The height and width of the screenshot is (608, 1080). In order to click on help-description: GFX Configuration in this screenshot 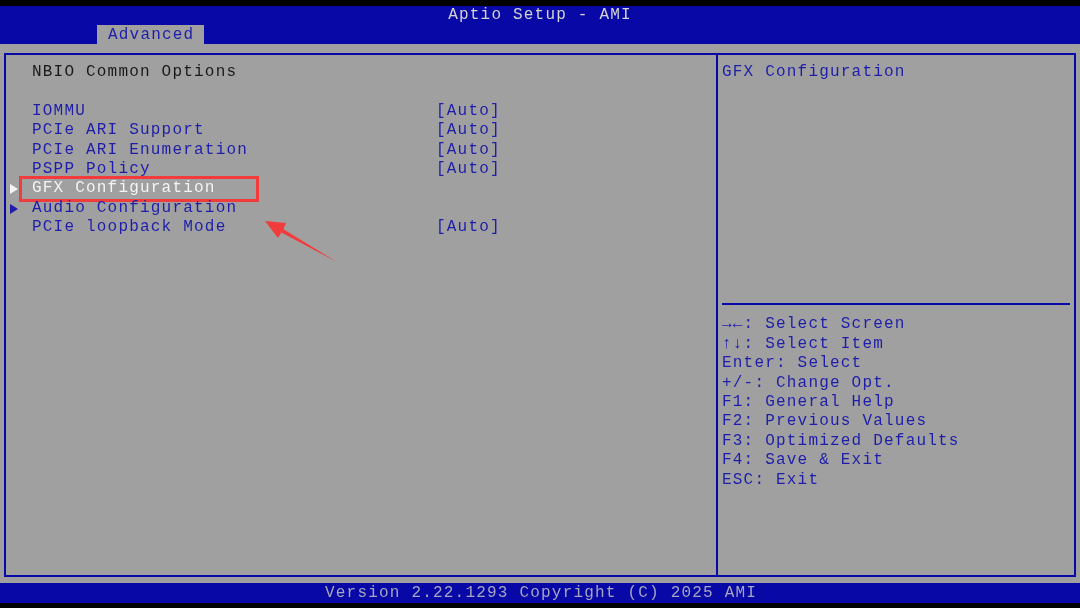, I will do `click(814, 73)`.